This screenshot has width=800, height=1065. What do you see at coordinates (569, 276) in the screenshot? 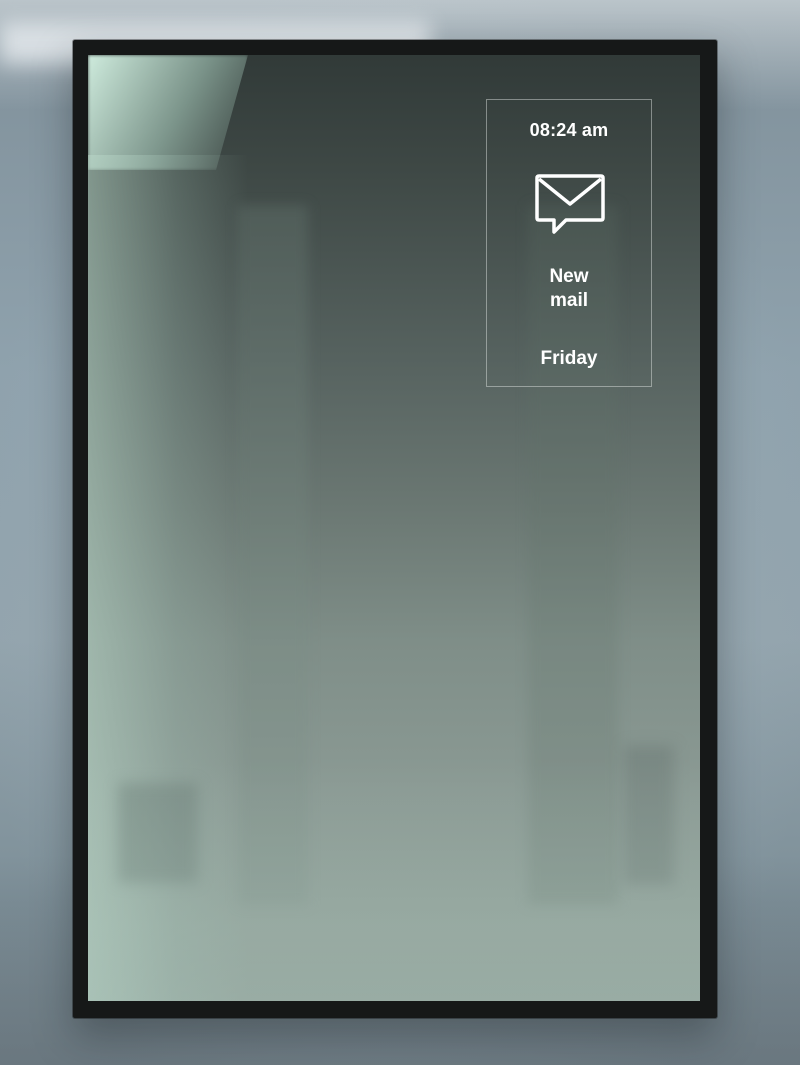
I see `new-mail-label-line1: New` at bounding box center [569, 276].